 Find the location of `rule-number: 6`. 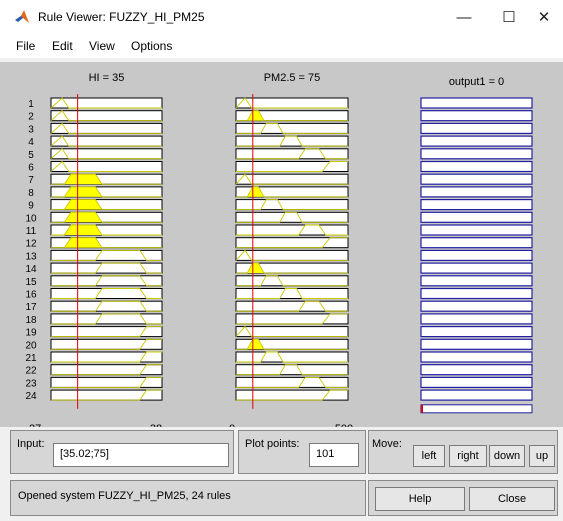

rule-number: 6 is located at coordinates (31, 168).